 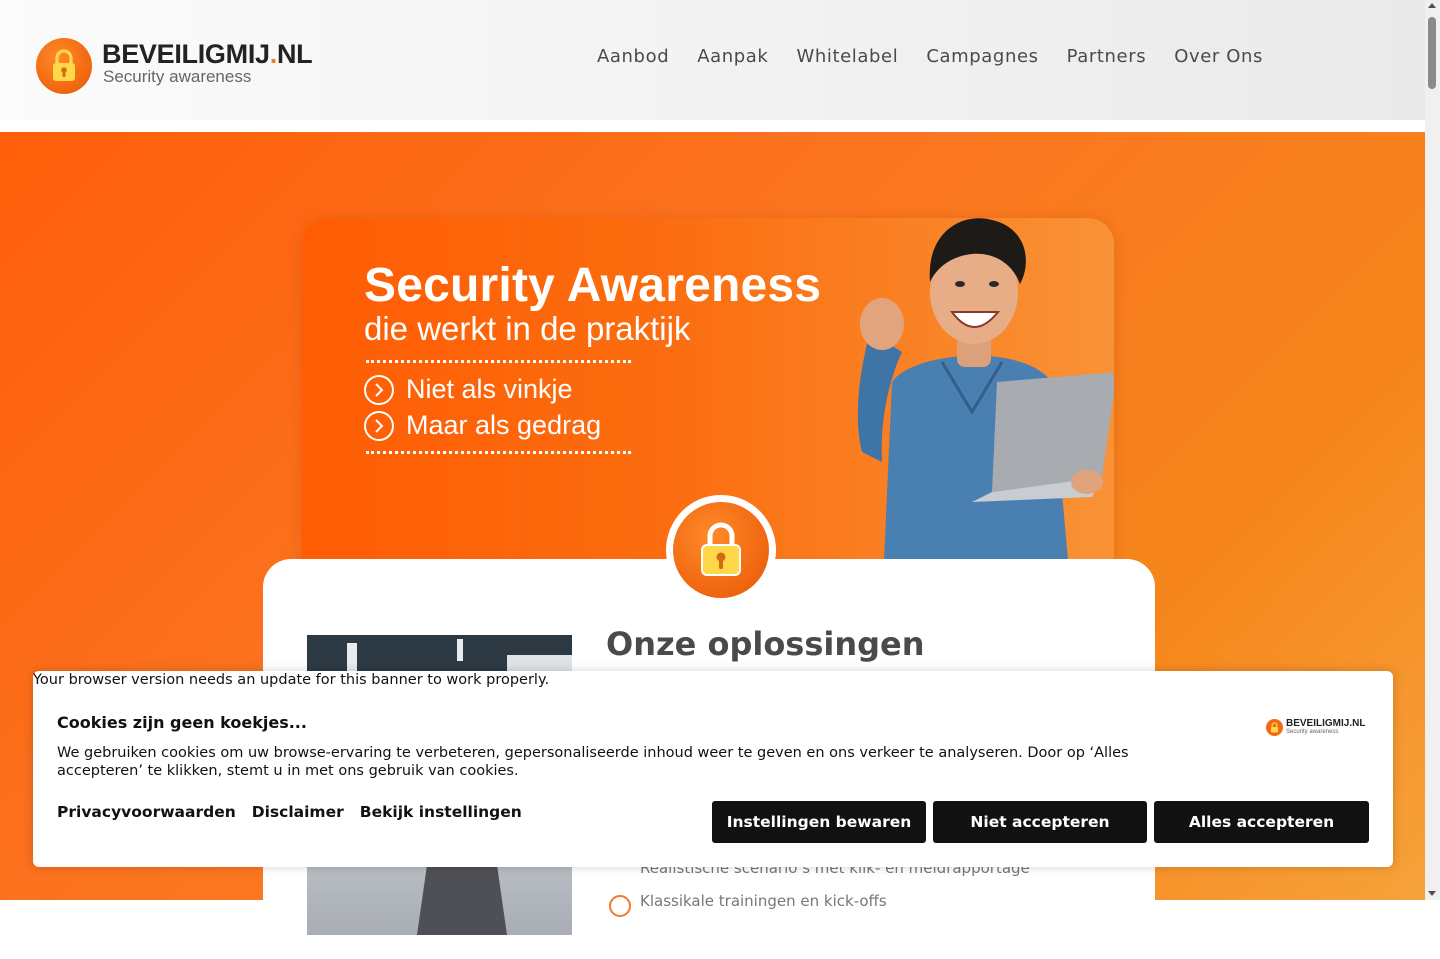 I want to click on circle-bullet-icon, so click(x=620, y=906).